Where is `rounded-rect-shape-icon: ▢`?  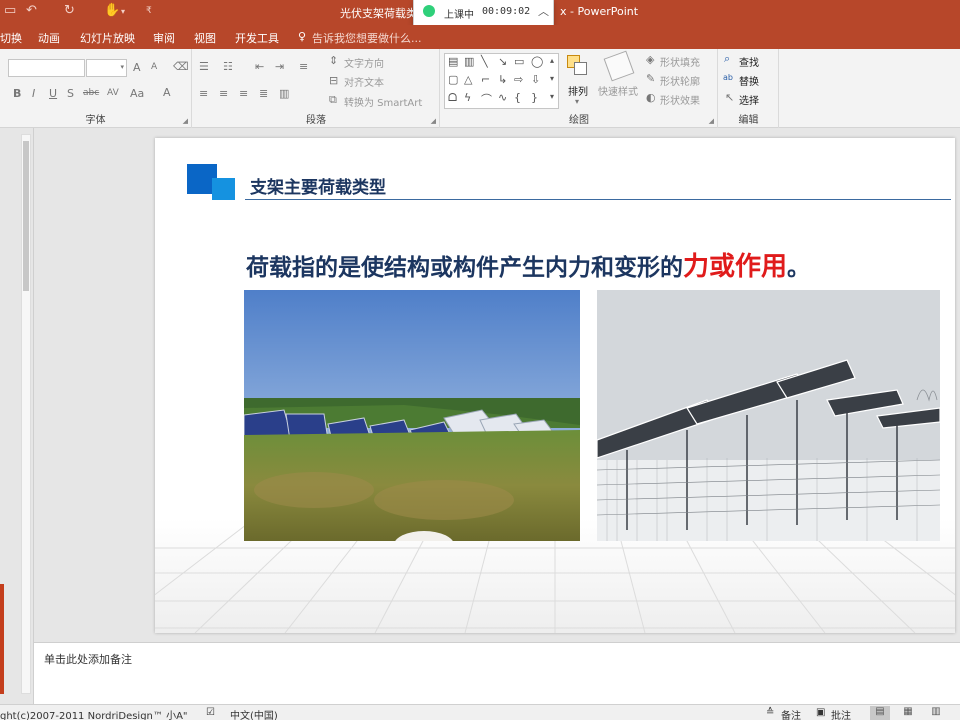
rounded-rect-shape-icon: ▢ is located at coordinates (453, 79).